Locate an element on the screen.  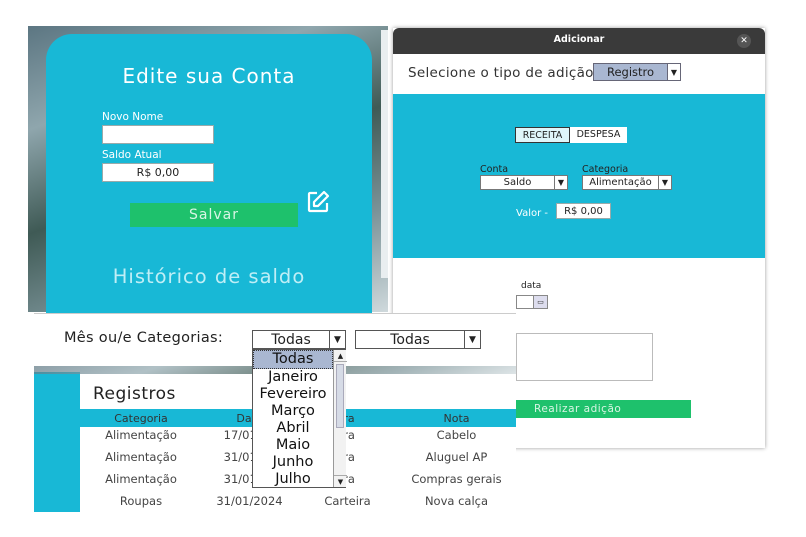
filter-label: Mês ou/e Categorias: is located at coordinates (144, 338).